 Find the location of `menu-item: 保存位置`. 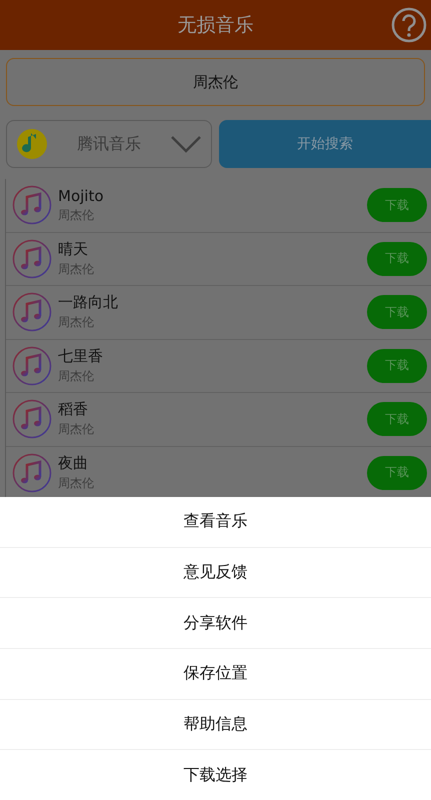

menu-item: 保存位置 is located at coordinates (215, 674).